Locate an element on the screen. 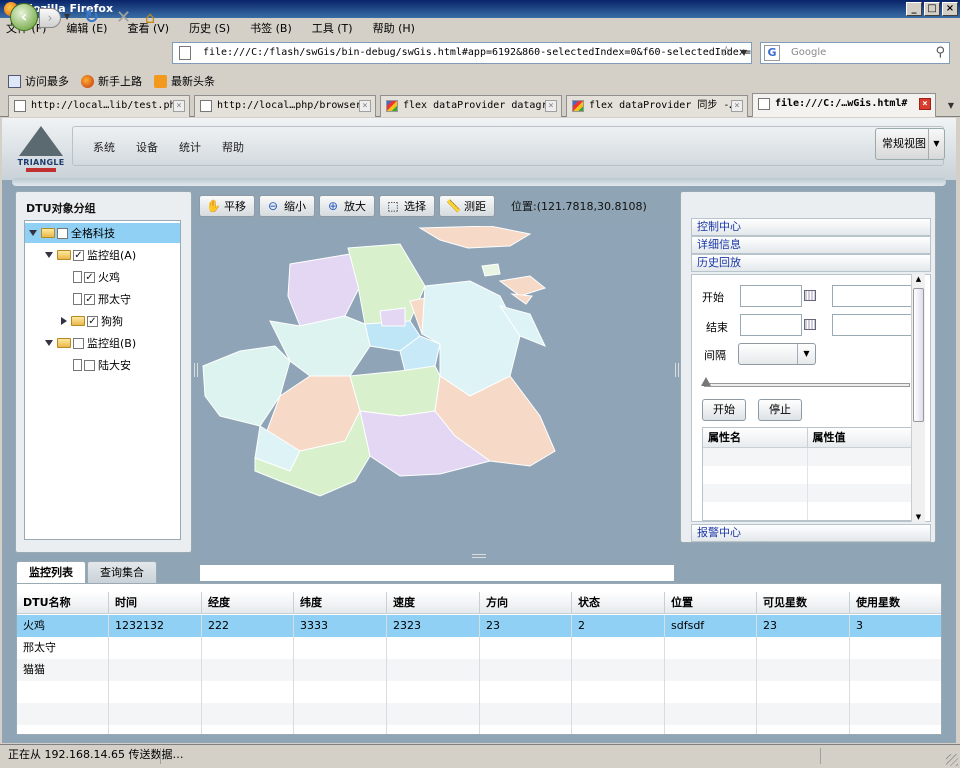 The width and height of the screenshot is (960, 768). column-header: 可见星数 is located at coordinates (803, 602).